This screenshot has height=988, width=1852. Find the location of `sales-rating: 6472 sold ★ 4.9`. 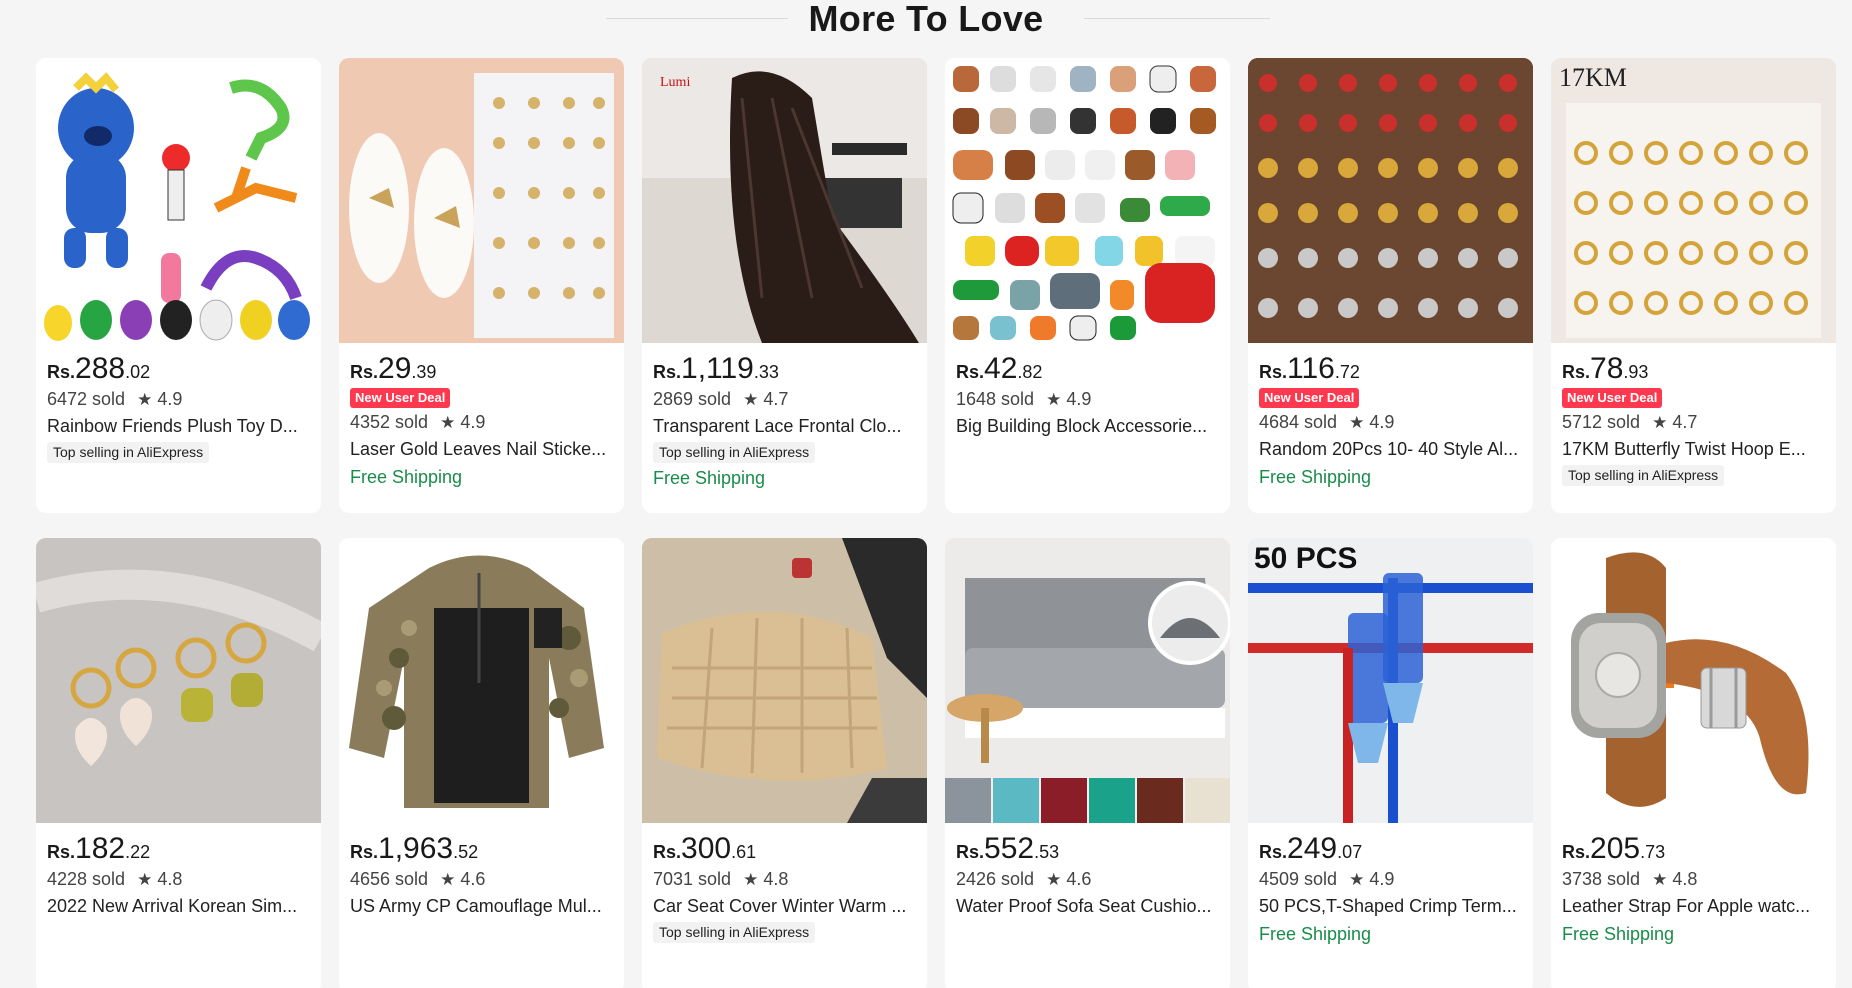

sales-rating: 6472 sold ★ 4.9 is located at coordinates (178, 399).